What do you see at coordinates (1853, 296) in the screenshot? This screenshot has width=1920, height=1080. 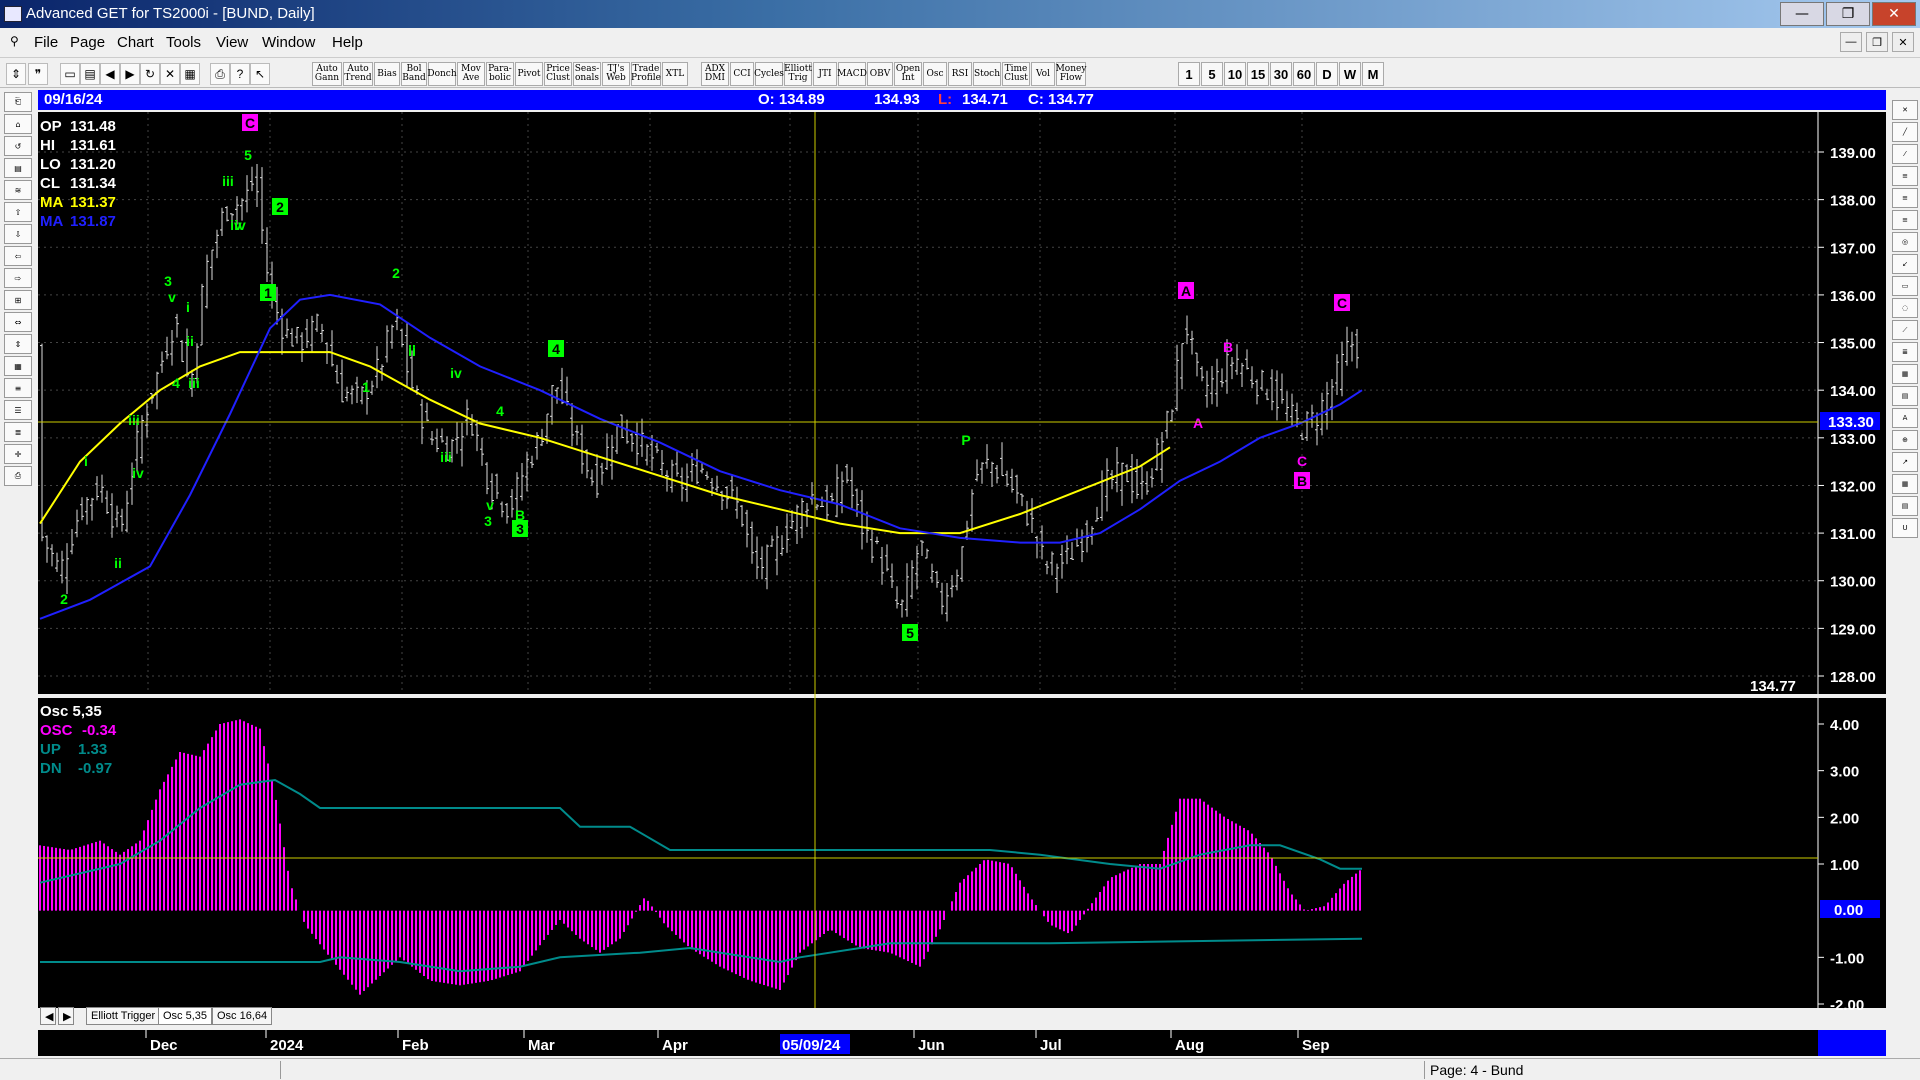 I see `price-tick-label: 136.00` at bounding box center [1853, 296].